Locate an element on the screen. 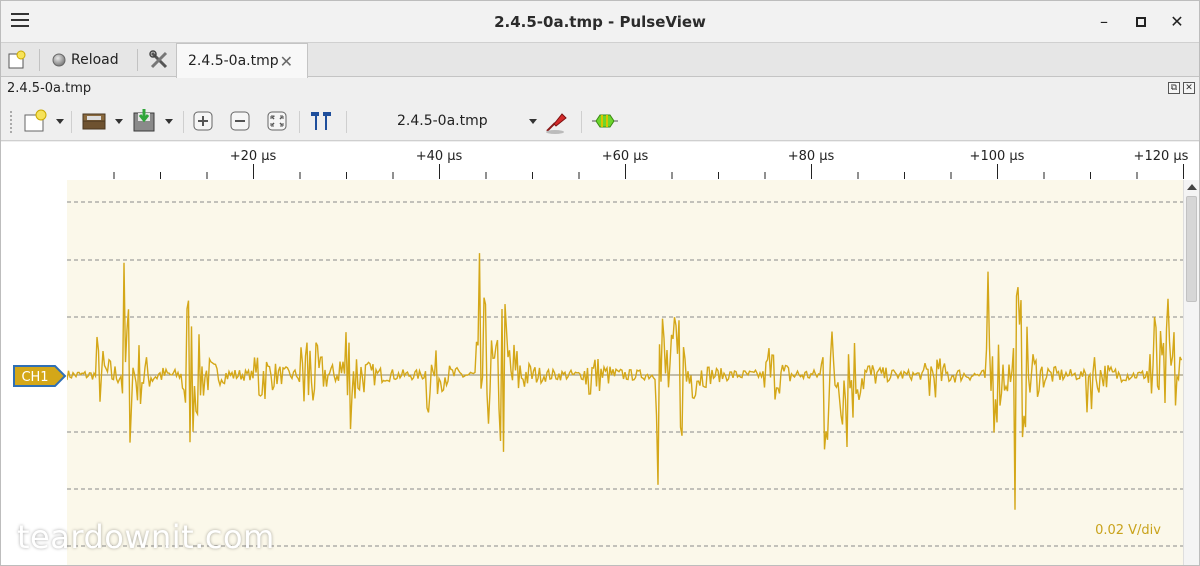 Image resolution: width=1200 pixels, height=566 pixels. window-title: 2.4.5-0a.tmp - PulseView is located at coordinates (600, 22).